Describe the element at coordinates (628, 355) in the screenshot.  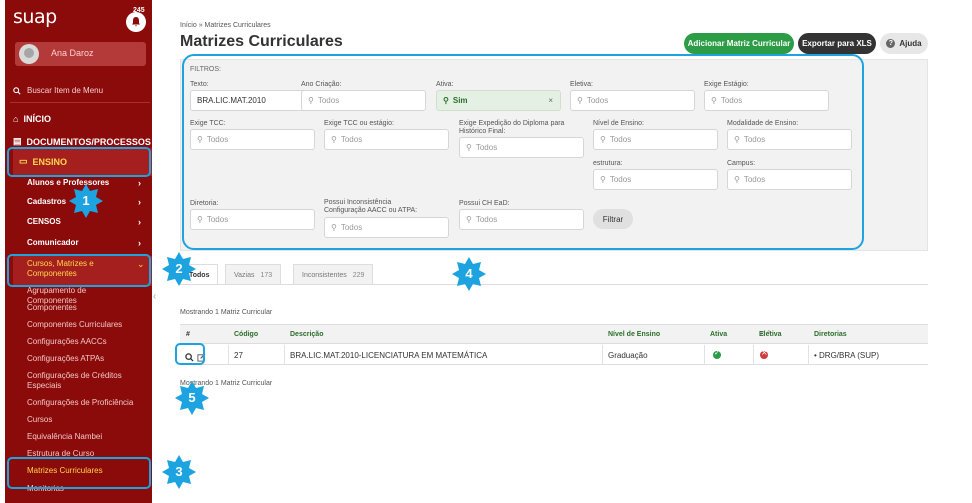
I see `cell-nivel: Graduação` at that location.